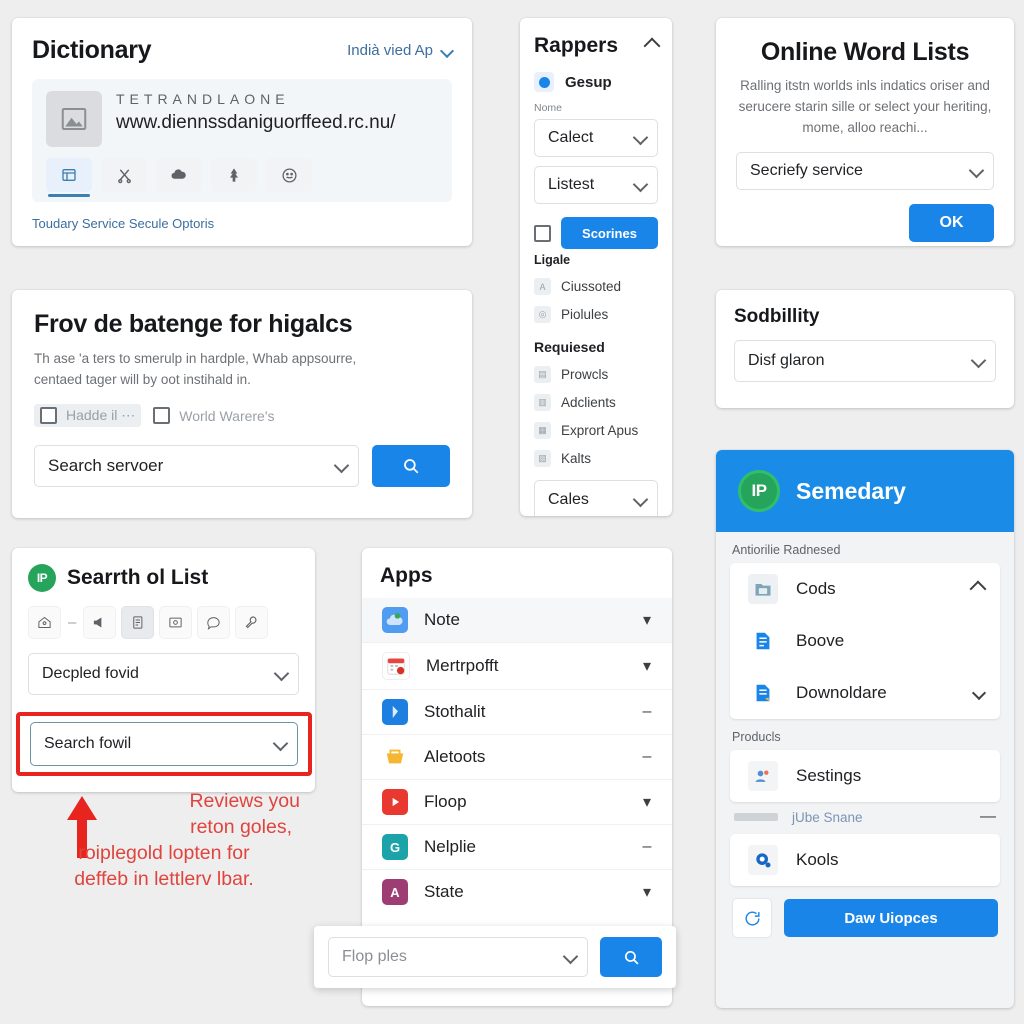 Image resolution: width=1024 pixels, height=1024 pixels. I want to click on site-name: TETRANDLAONE, so click(203, 99).